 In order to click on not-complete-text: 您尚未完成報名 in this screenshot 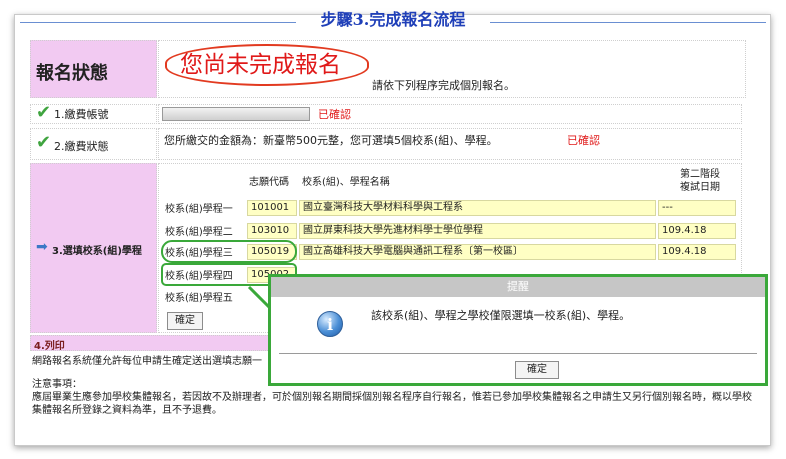, I will do `click(260, 65)`.